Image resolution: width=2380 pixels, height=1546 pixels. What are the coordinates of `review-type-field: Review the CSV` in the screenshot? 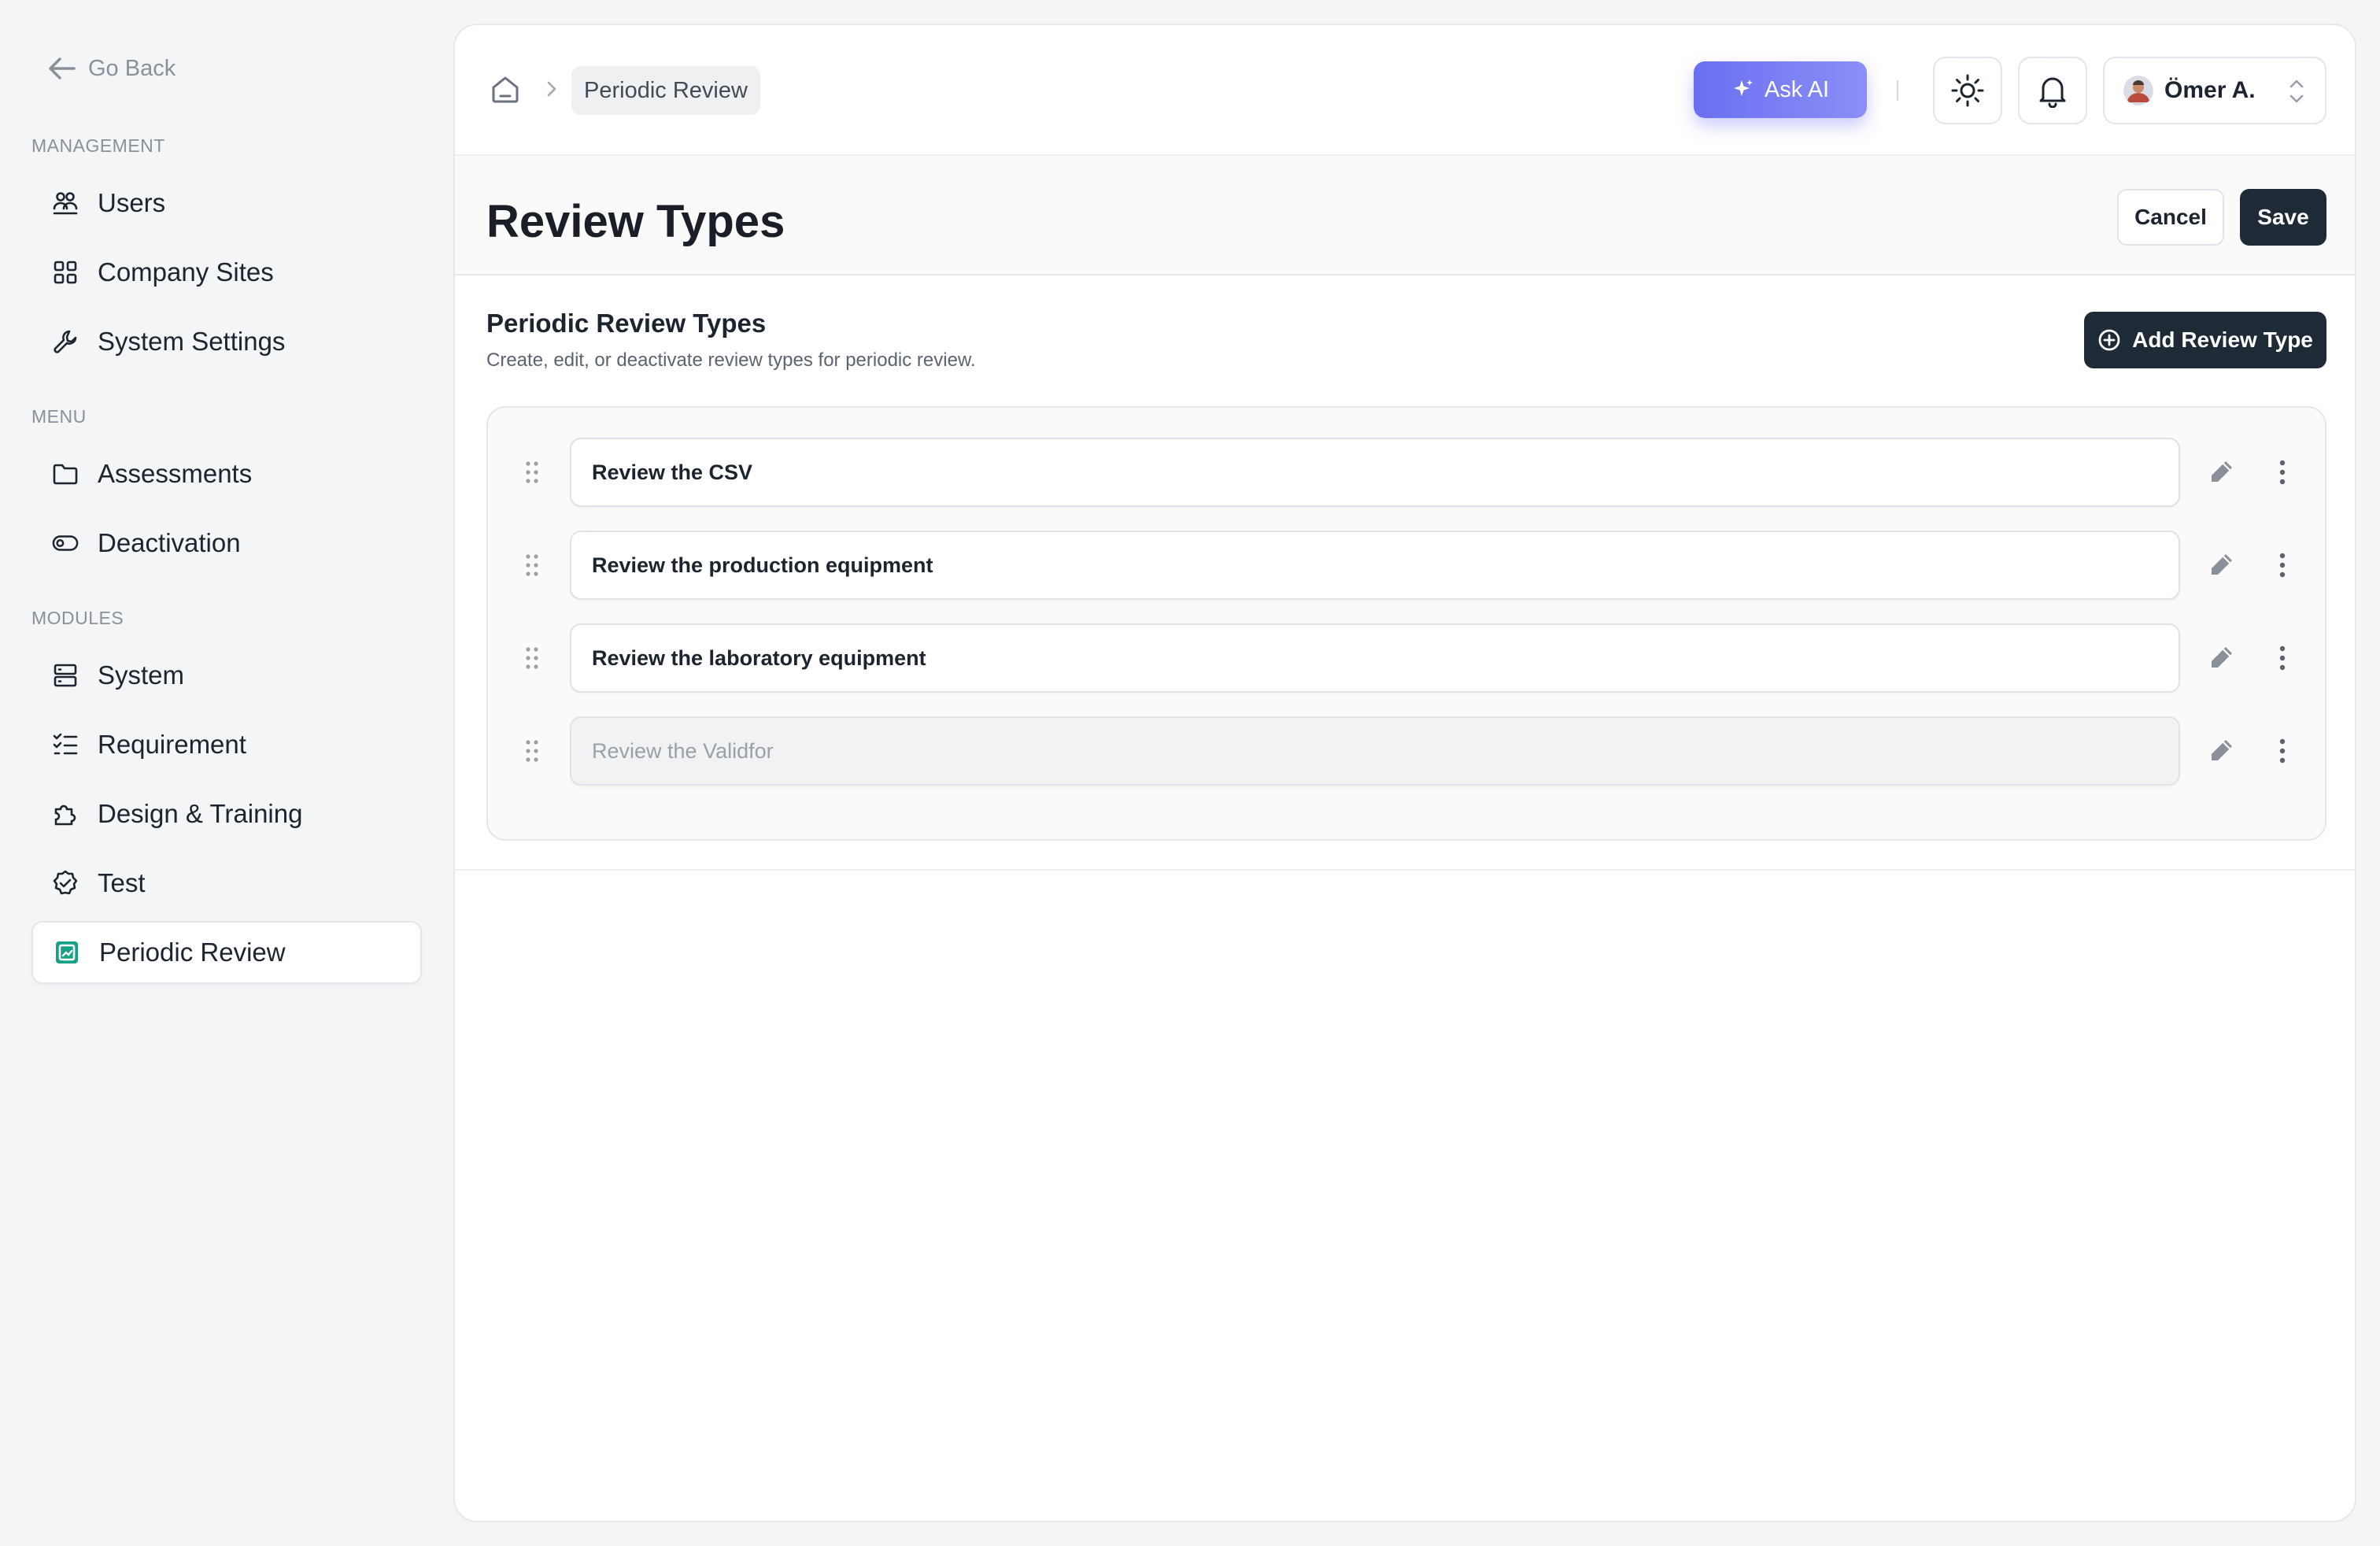 It's located at (1375, 473).